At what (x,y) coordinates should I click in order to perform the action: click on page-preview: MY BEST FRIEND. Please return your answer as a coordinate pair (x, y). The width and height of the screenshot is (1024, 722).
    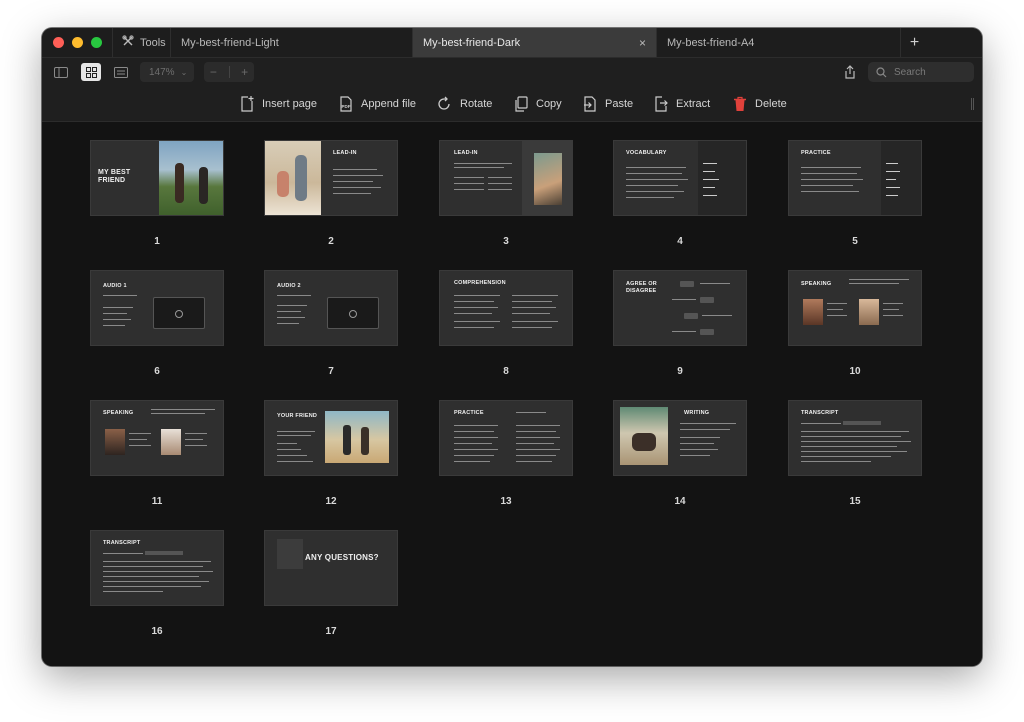
    Looking at the image, I should click on (157, 178).